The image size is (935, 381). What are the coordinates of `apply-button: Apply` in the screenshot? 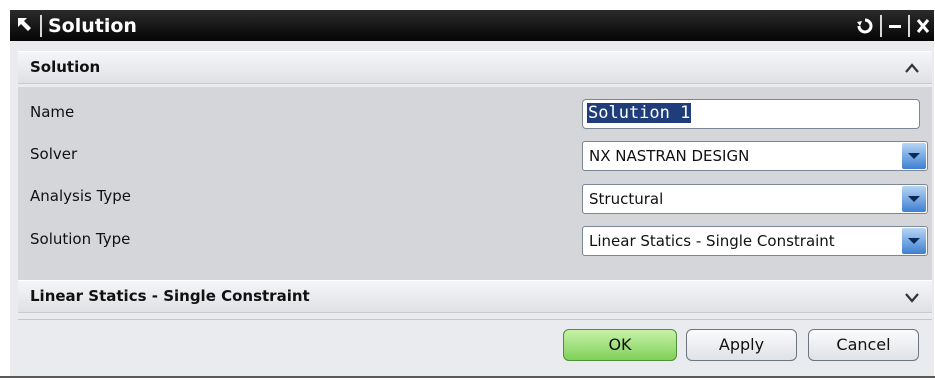 It's located at (741, 345).